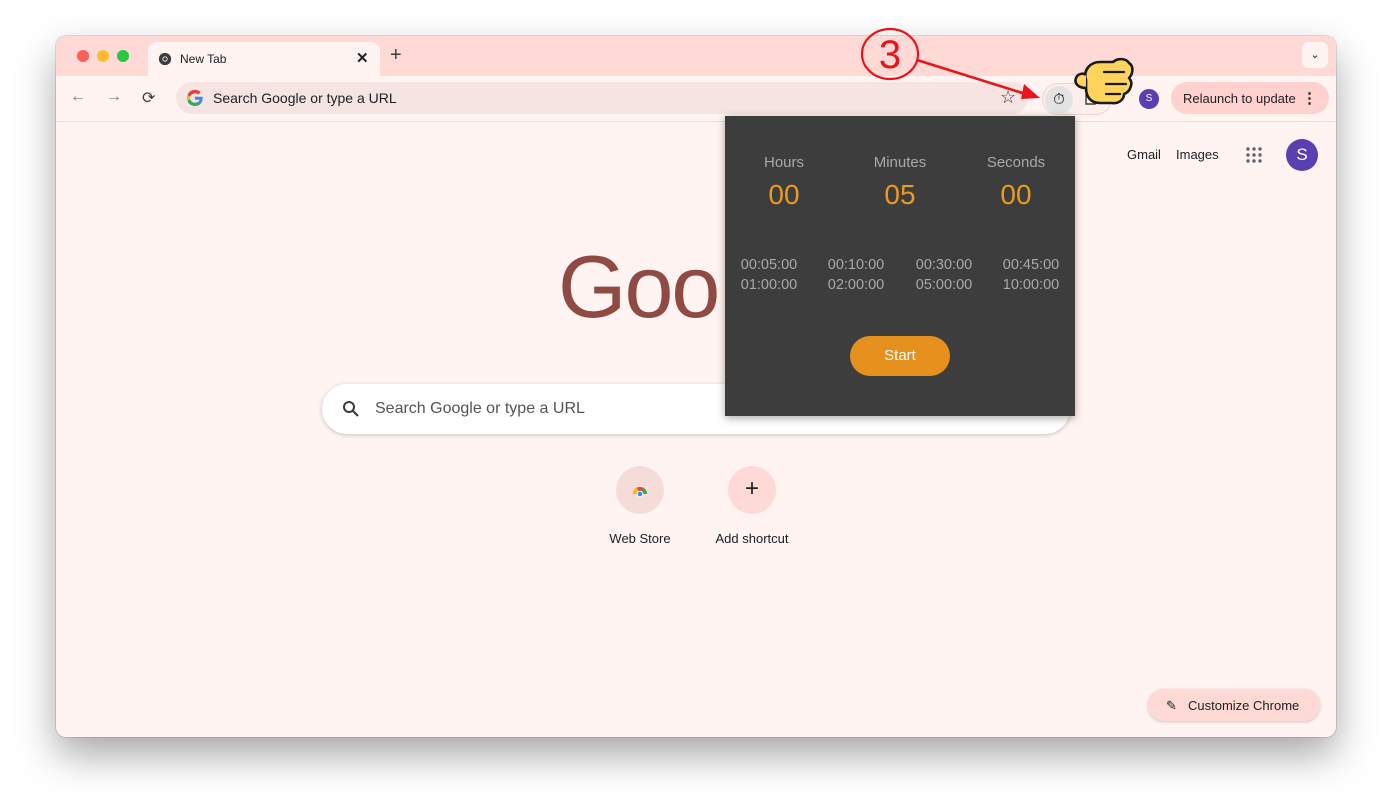 The height and width of the screenshot is (809, 1392). I want to click on relaunch-to-update-button: Relaunch to update ⋮, so click(1250, 98).